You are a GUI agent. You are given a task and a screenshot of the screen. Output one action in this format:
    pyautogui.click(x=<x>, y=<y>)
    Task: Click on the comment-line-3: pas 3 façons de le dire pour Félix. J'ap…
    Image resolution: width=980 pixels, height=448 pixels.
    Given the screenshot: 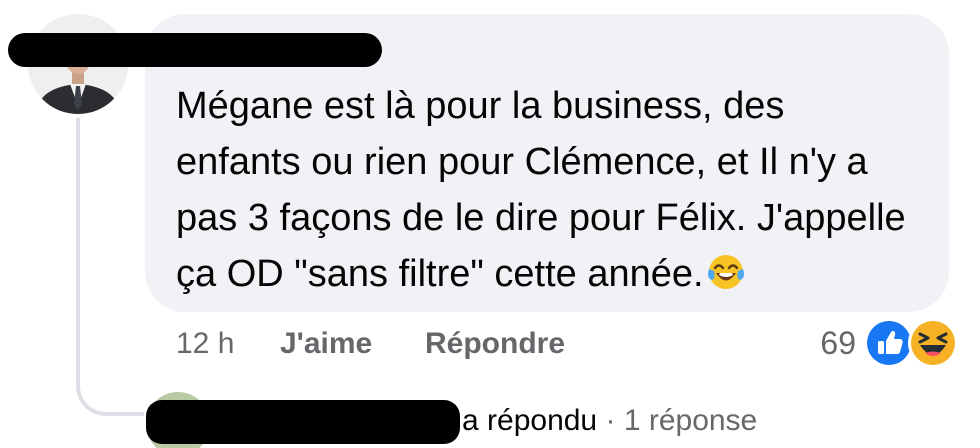 What is the action you would take?
    pyautogui.click(x=541, y=218)
    